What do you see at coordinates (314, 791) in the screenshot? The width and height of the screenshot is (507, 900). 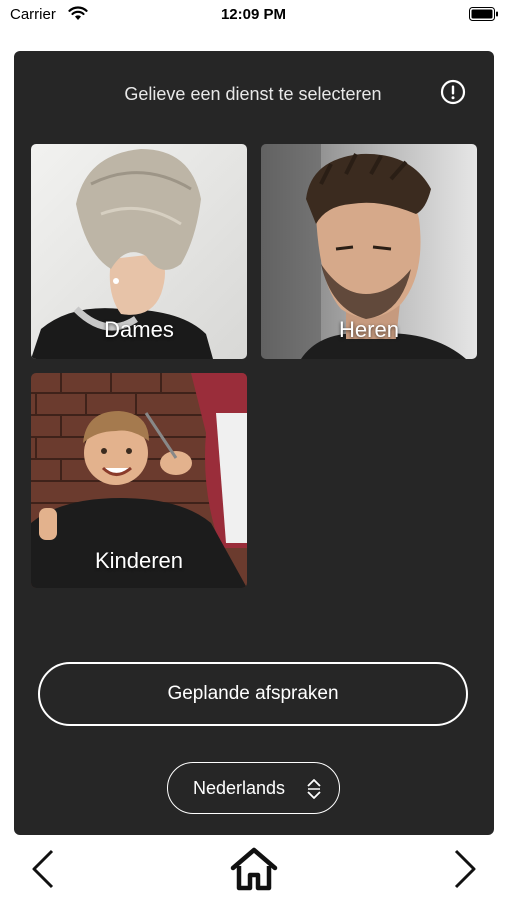 I see `up-down-chevron-icon` at bounding box center [314, 791].